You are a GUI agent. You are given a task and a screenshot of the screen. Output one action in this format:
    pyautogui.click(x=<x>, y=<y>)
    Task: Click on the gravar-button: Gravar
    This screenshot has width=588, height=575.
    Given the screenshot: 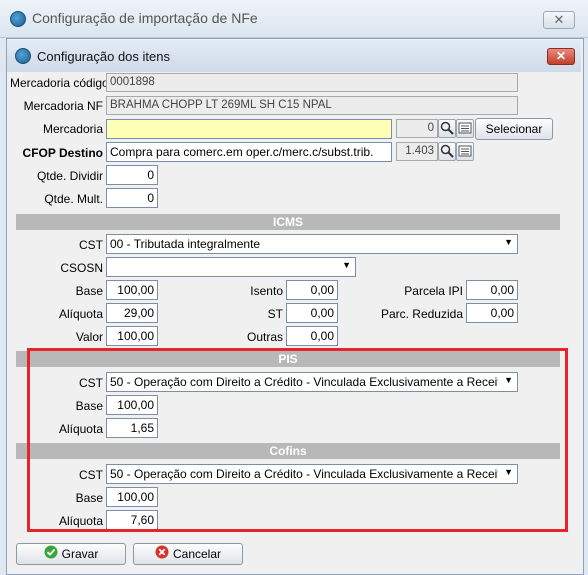 What is the action you would take?
    pyautogui.click(x=71, y=554)
    